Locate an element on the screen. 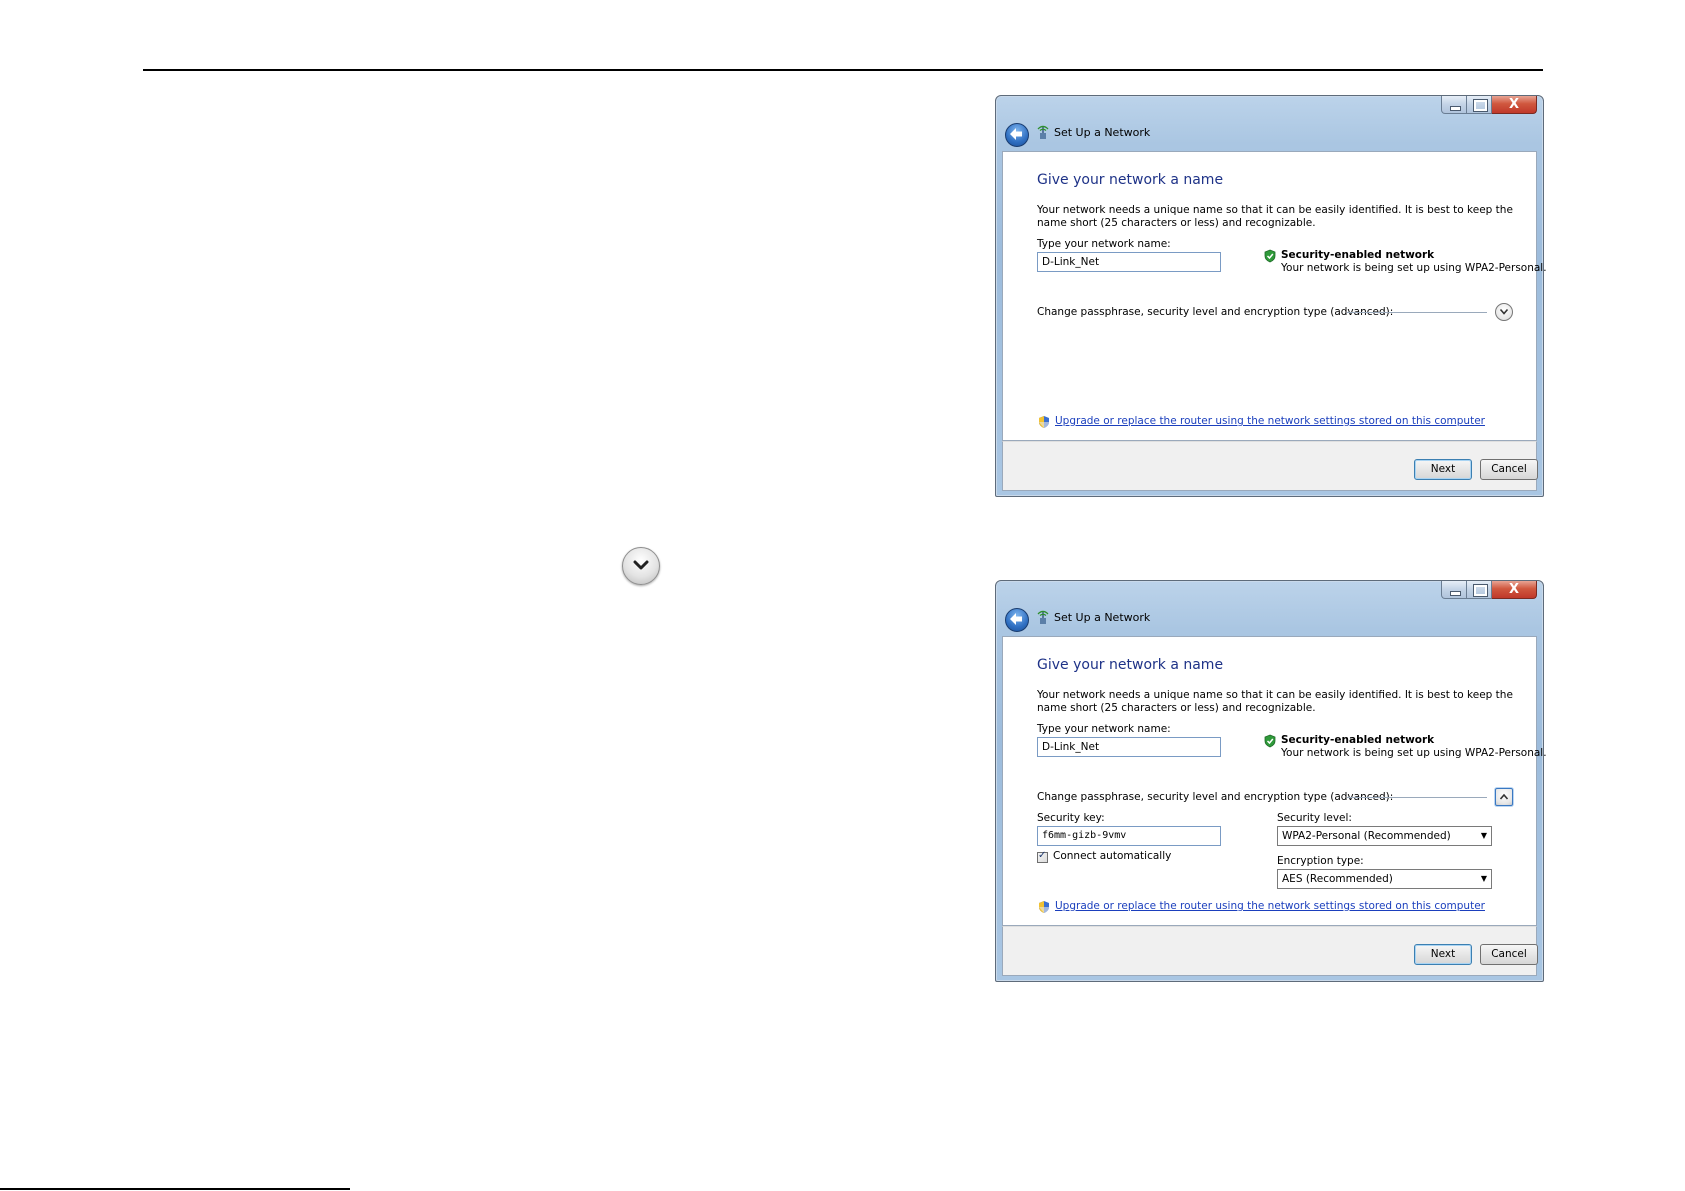 The width and height of the screenshot is (1685, 1191). chevron-up-icon is located at coordinates (1504, 796).